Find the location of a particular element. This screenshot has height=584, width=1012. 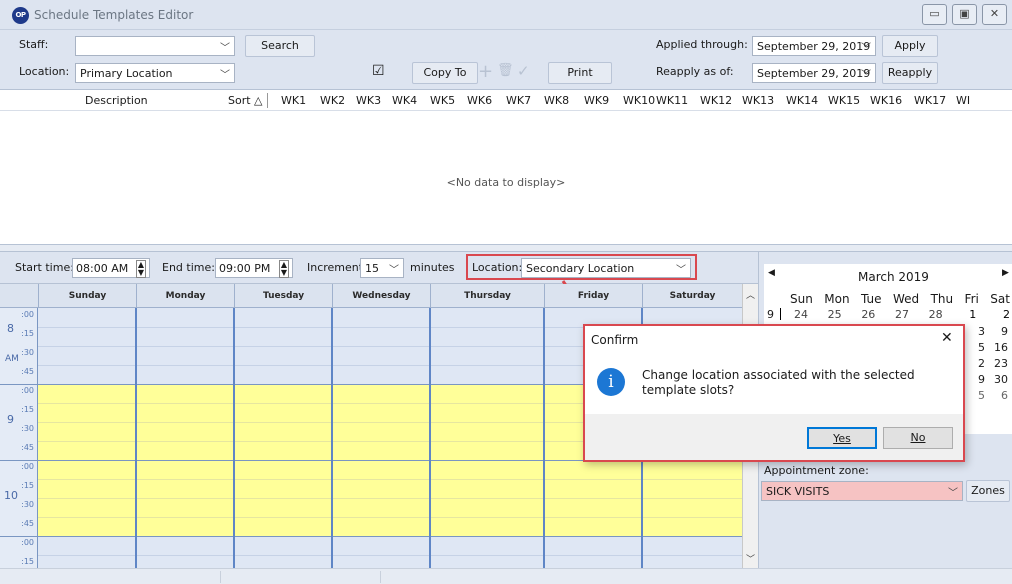

calendar-day: 1 is located at coordinates (964, 314).